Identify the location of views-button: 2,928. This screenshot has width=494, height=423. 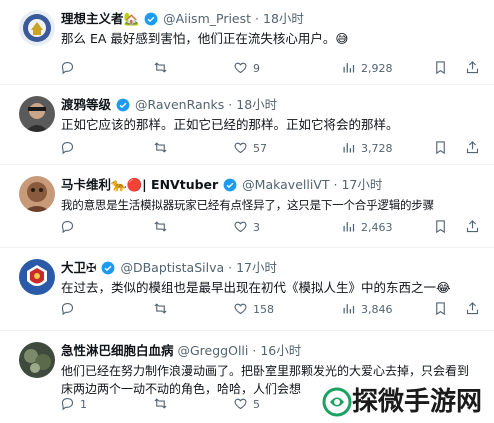
(367, 69).